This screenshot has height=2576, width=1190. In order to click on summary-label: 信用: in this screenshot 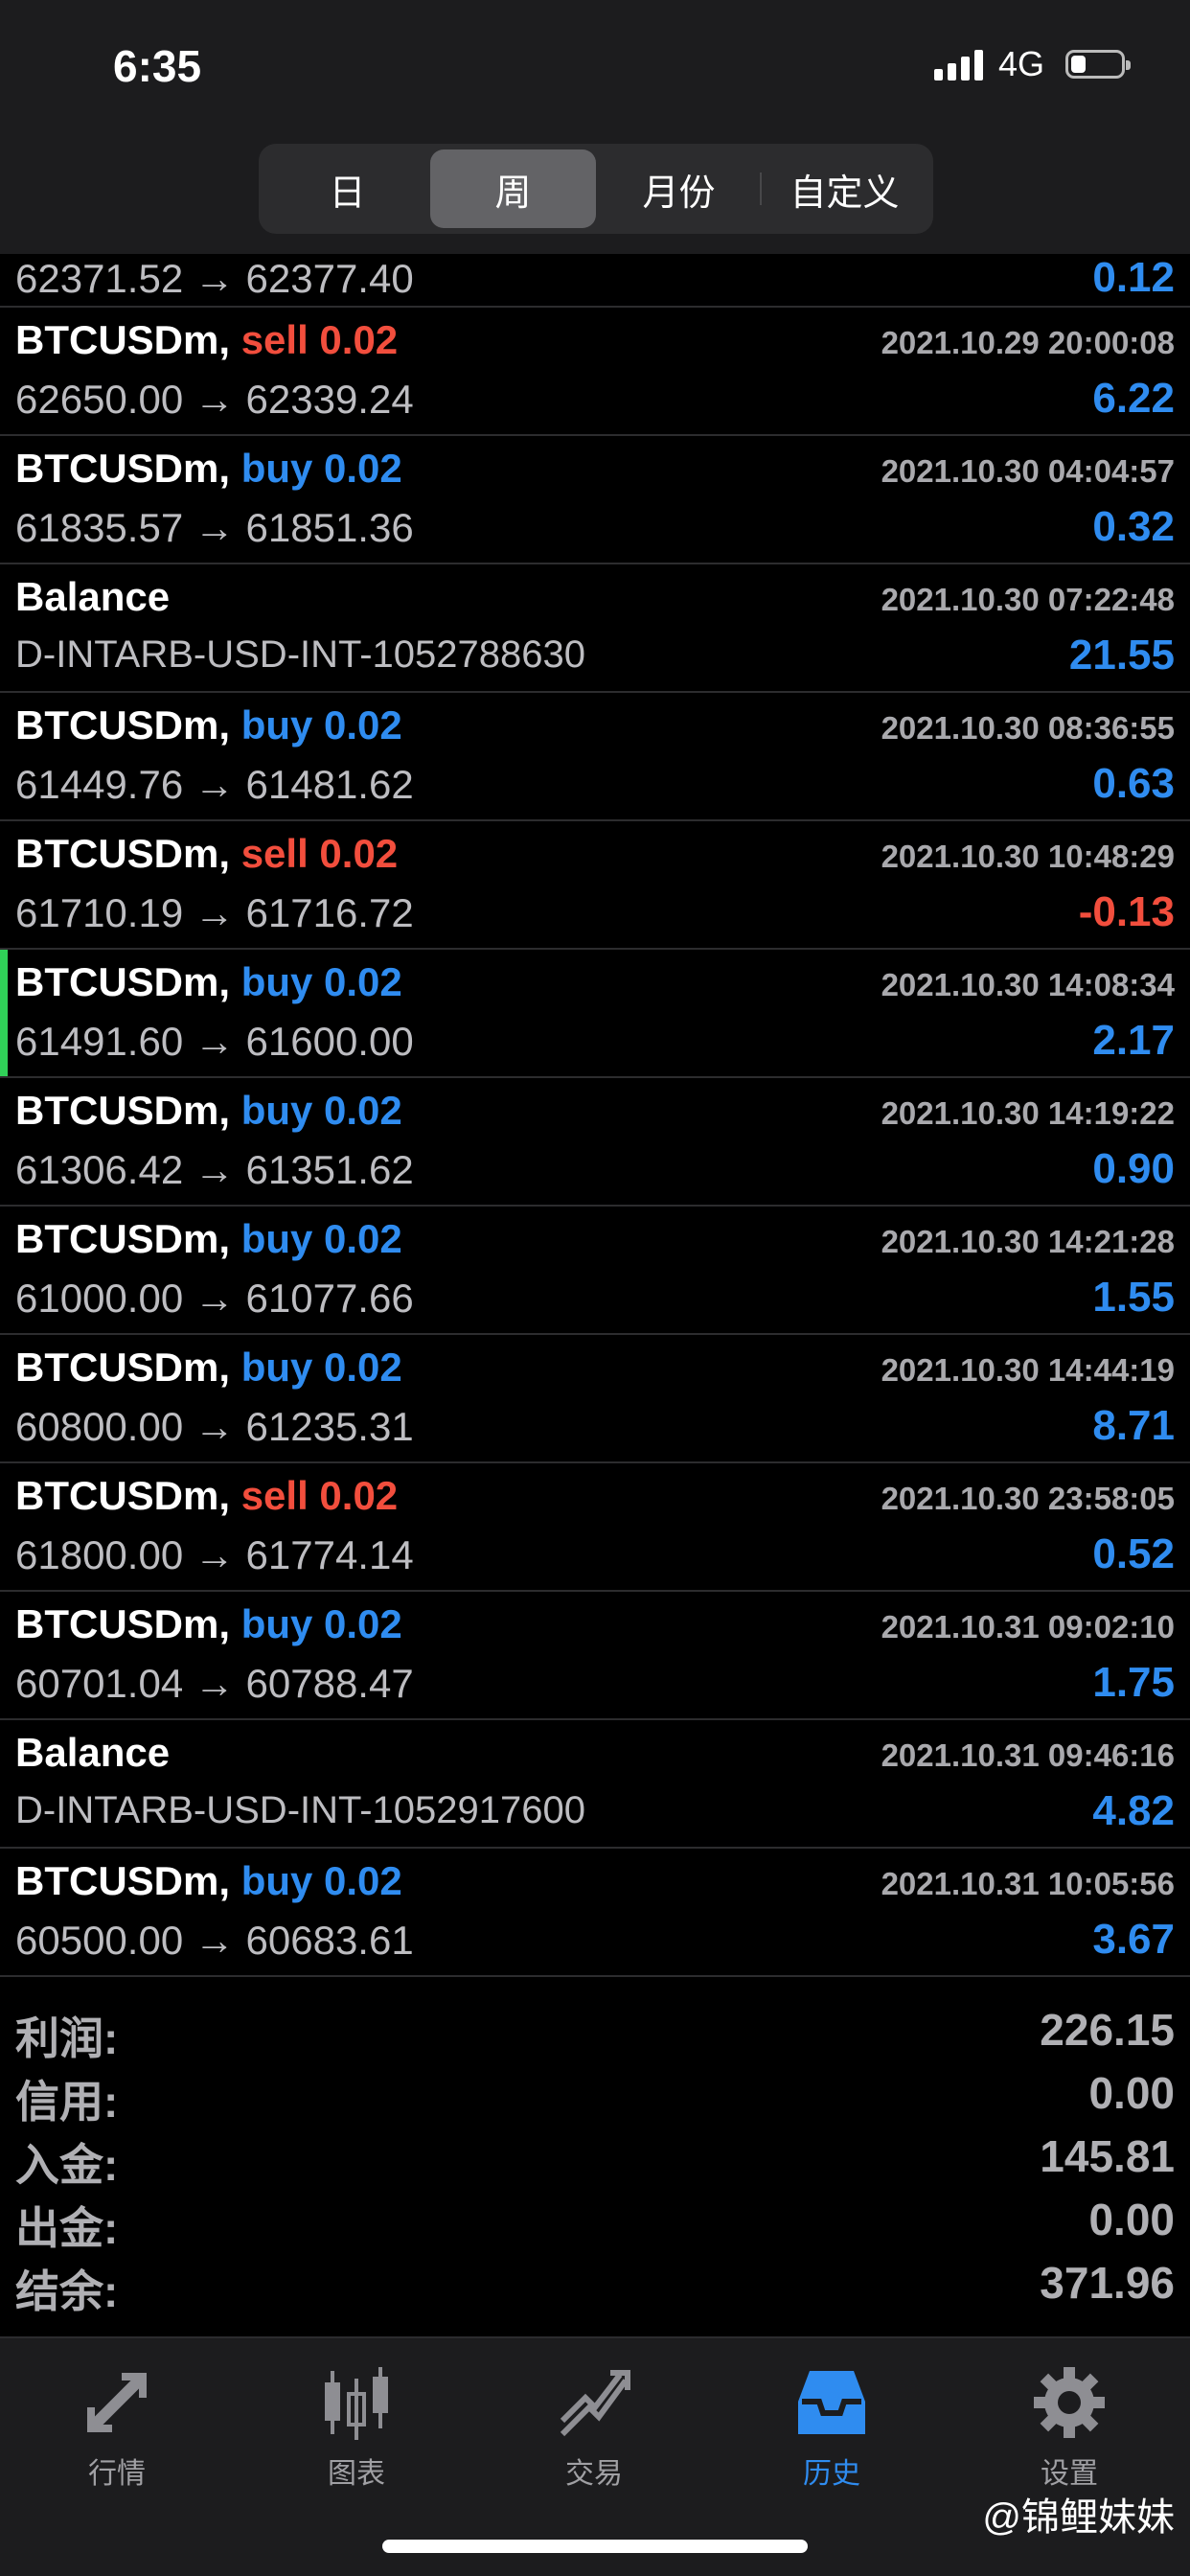, I will do `click(67, 2102)`.